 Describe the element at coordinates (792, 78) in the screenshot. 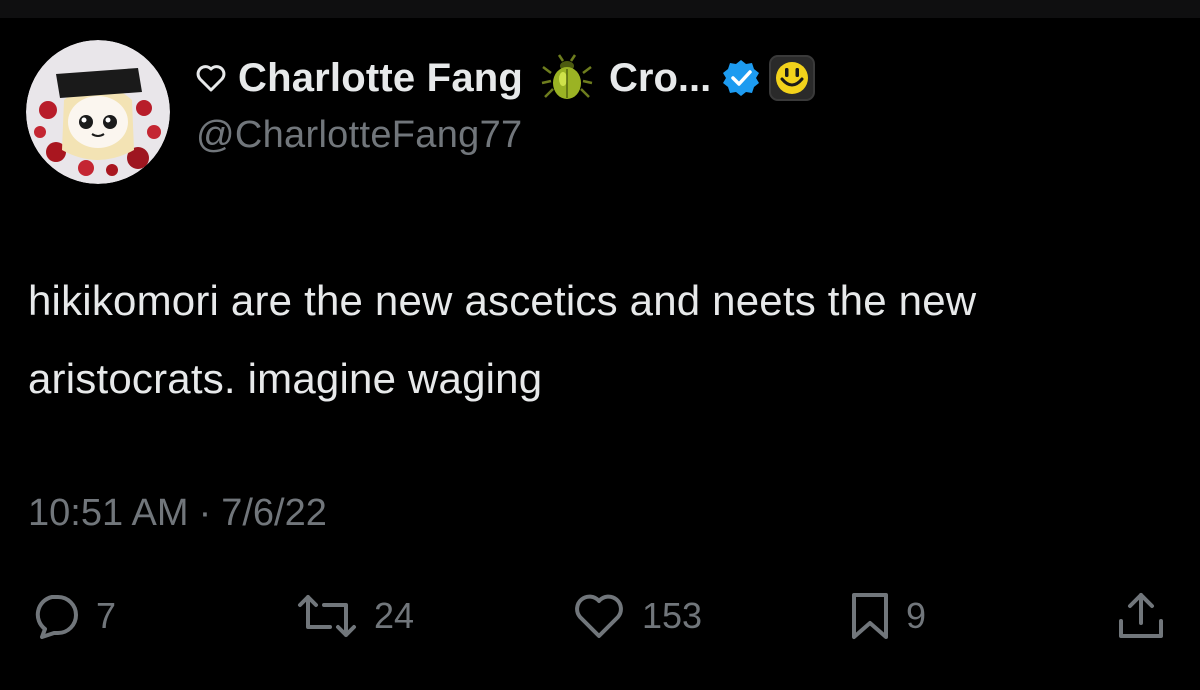

I see `affiliate-badge-icon` at that location.